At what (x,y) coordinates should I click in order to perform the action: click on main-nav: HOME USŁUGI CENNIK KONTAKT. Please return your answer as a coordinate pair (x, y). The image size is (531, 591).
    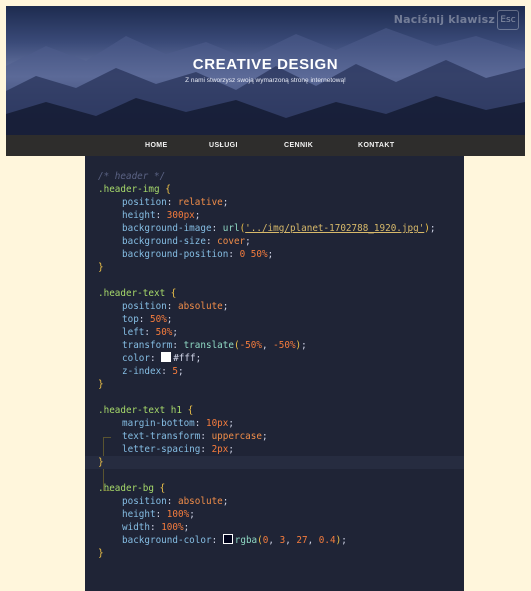
    Looking at the image, I should click on (265, 145).